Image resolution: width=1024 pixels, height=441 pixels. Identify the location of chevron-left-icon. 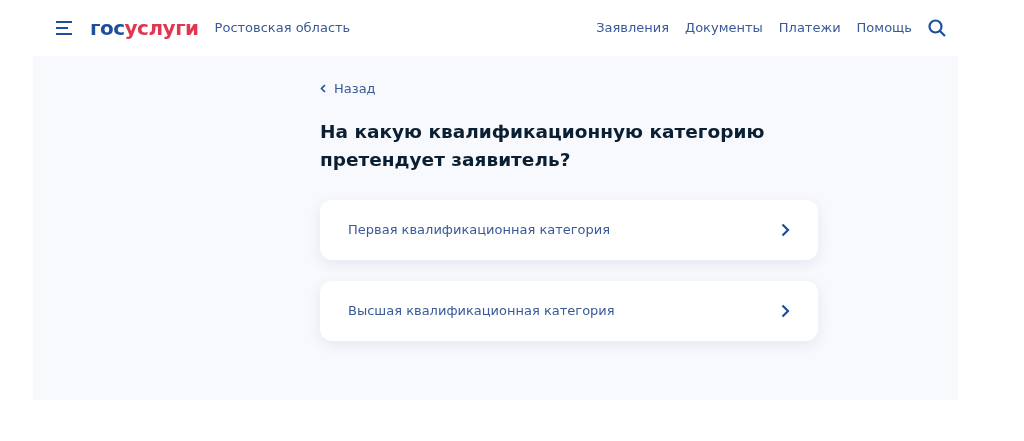
(323, 88).